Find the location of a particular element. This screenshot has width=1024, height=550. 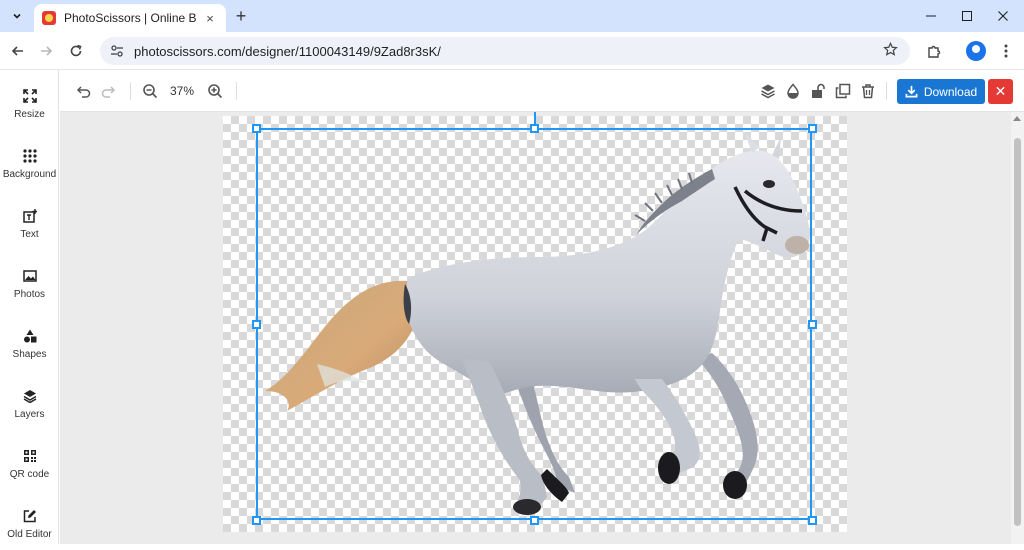

qr-code-icon is located at coordinates (30, 456).